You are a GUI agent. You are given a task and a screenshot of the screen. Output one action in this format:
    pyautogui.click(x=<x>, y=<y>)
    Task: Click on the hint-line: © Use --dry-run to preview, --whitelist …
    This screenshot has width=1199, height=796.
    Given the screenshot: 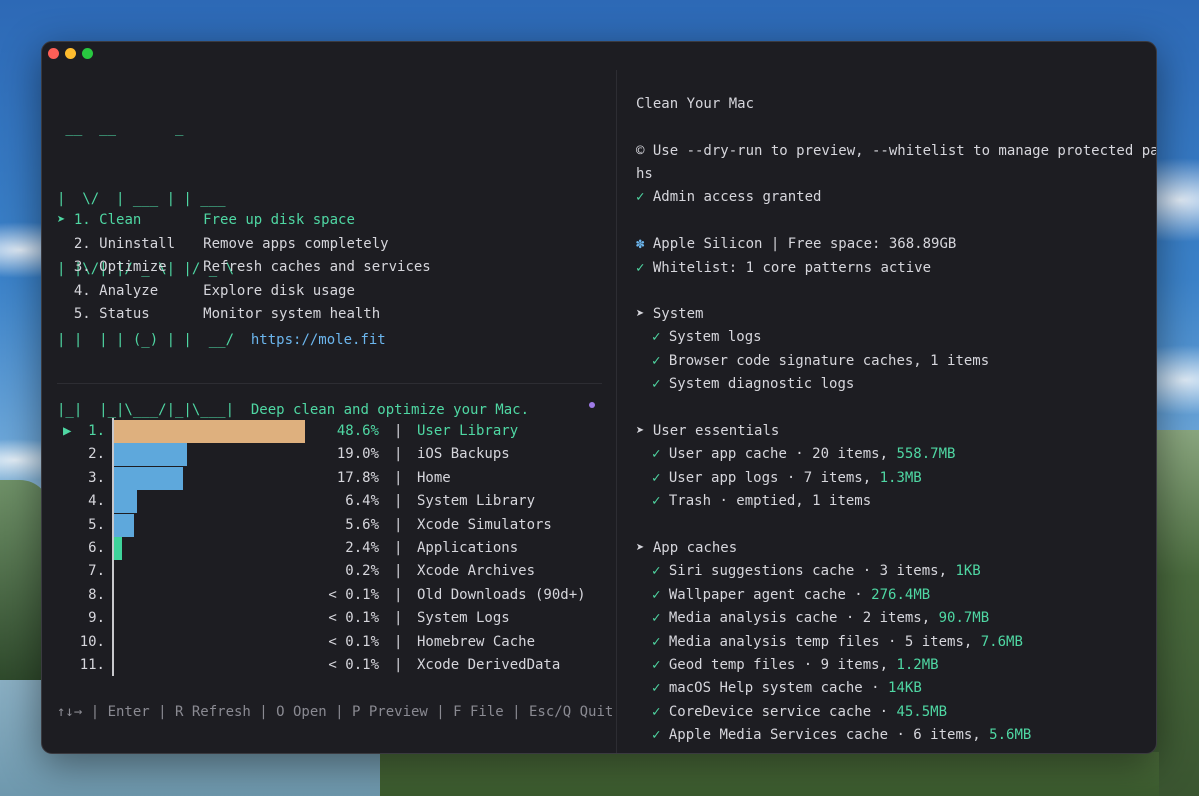 What is the action you would take?
    pyautogui.click(x=896, y=151)
    